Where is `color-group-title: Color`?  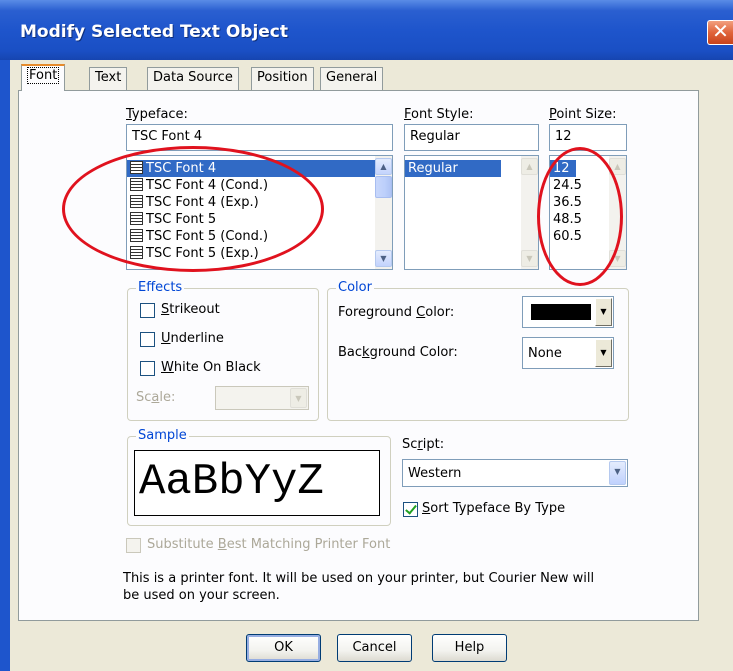
color-group-title: Color is located at coordinates (355, 287).